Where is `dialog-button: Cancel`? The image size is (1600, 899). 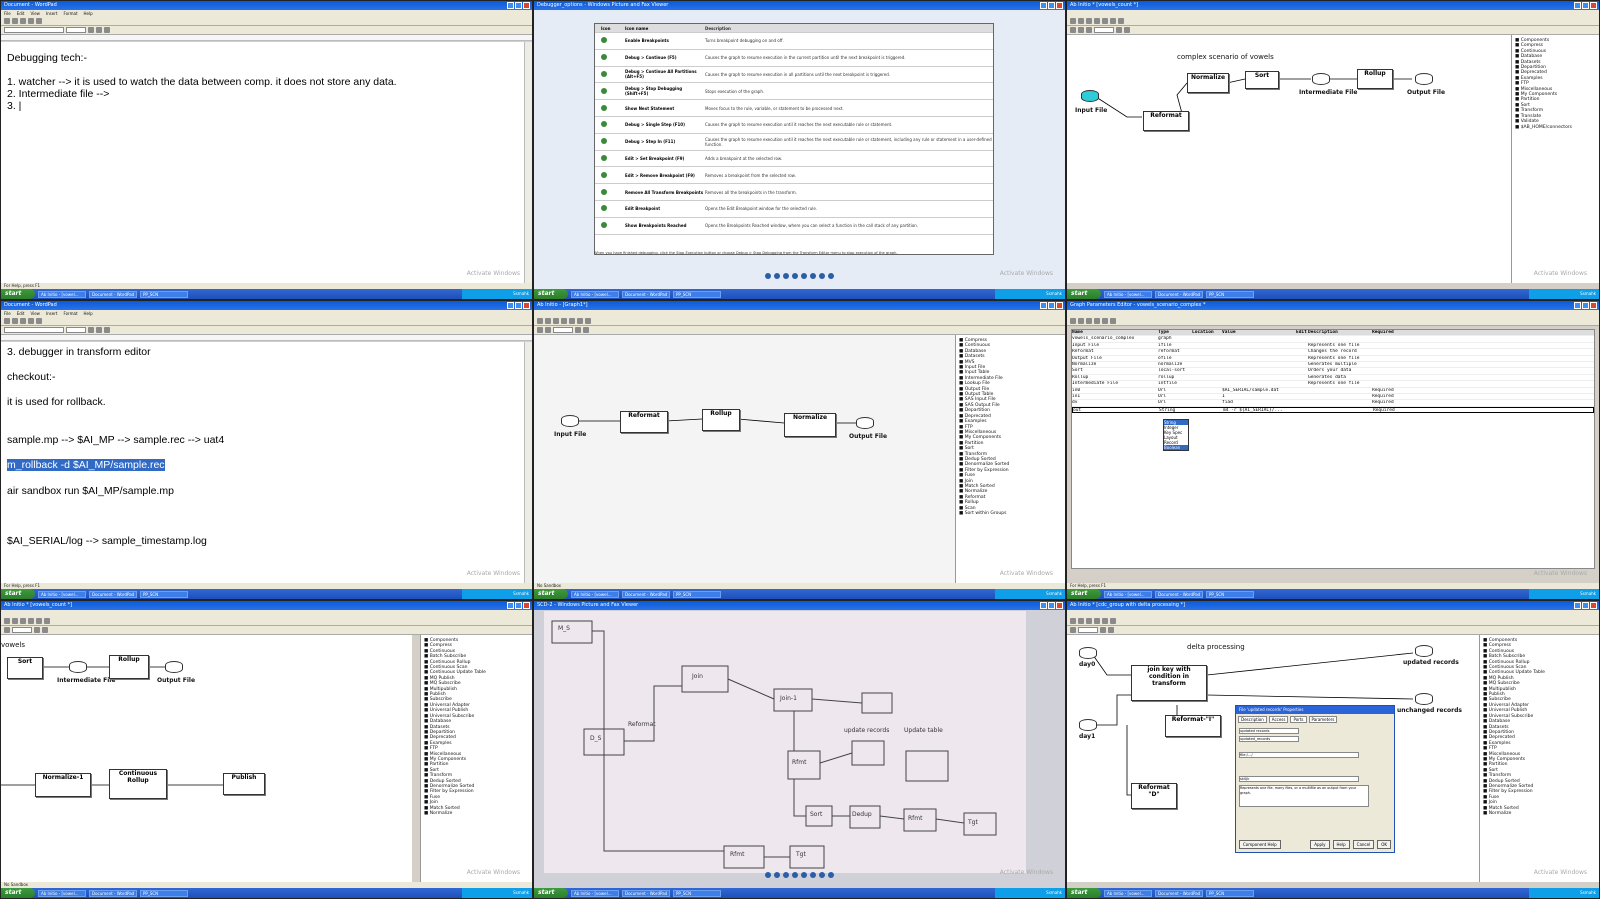 dialog-button: Cancel is located at coordinates (1363, 844).